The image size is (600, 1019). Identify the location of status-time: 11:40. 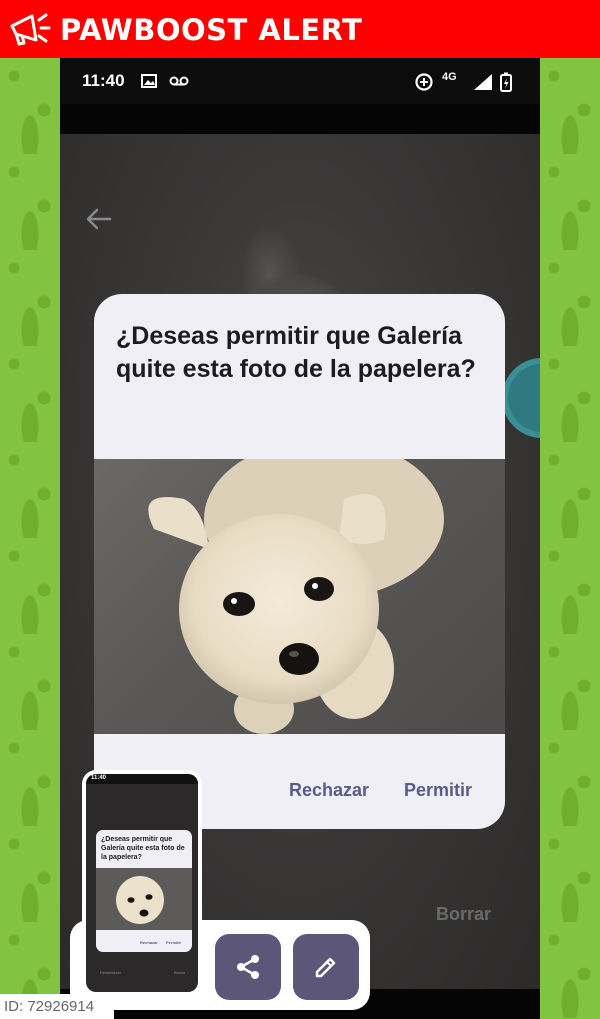
(103, 80).